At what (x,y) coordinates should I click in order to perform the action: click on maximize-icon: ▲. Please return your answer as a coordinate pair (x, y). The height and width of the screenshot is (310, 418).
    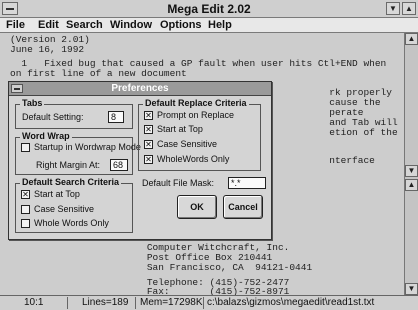
    Looking at the image, I should click on (409, 8).